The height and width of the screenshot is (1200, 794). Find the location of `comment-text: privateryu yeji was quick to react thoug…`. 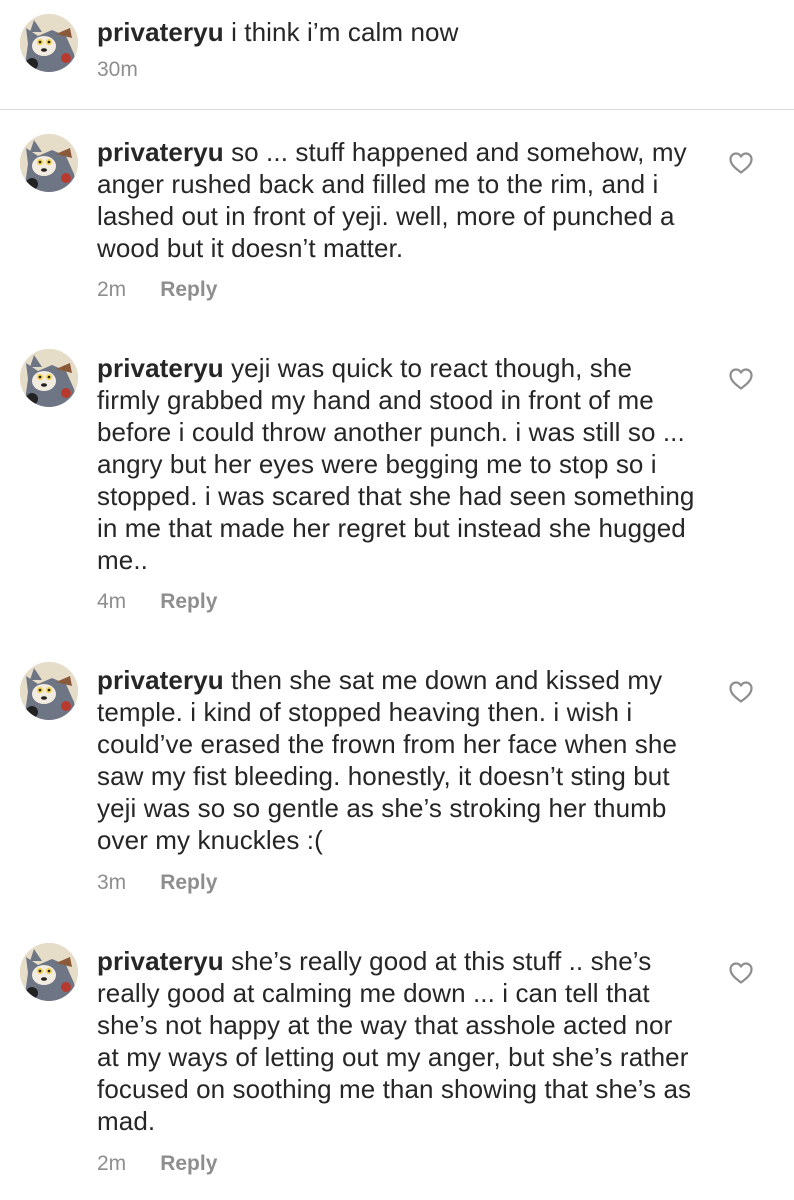

comment-text: privateryu yeji was quick to react thoug… is located at coordinates (397, 464).